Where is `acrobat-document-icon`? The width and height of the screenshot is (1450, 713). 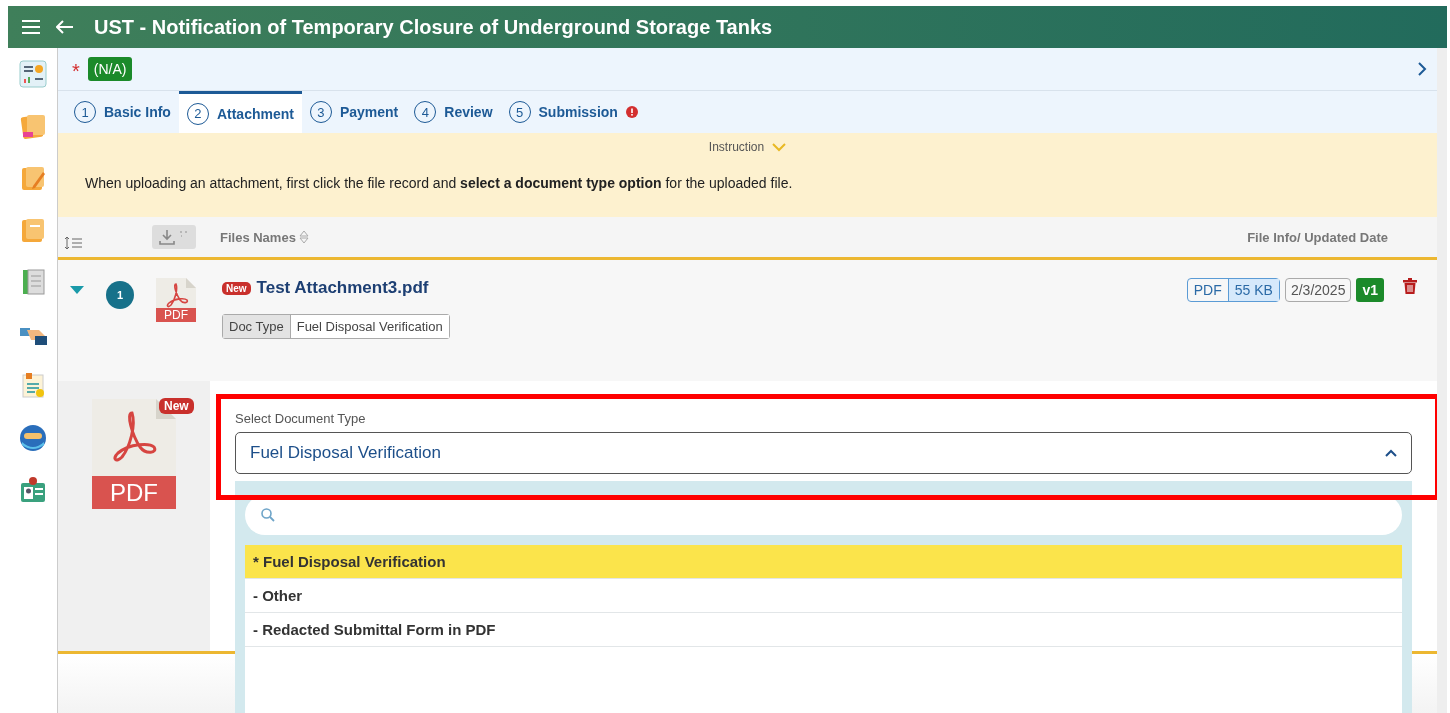 acrobat-document-icon is located at coordinates (176, 294).